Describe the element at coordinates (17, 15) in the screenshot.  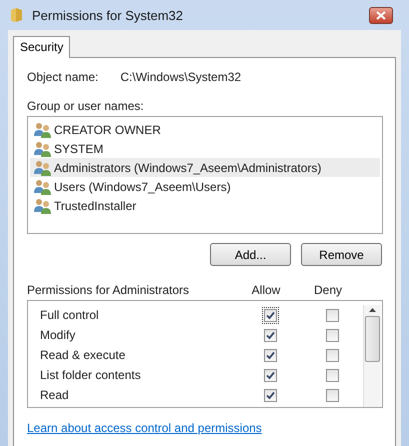
I see `folder-icon` at that location.